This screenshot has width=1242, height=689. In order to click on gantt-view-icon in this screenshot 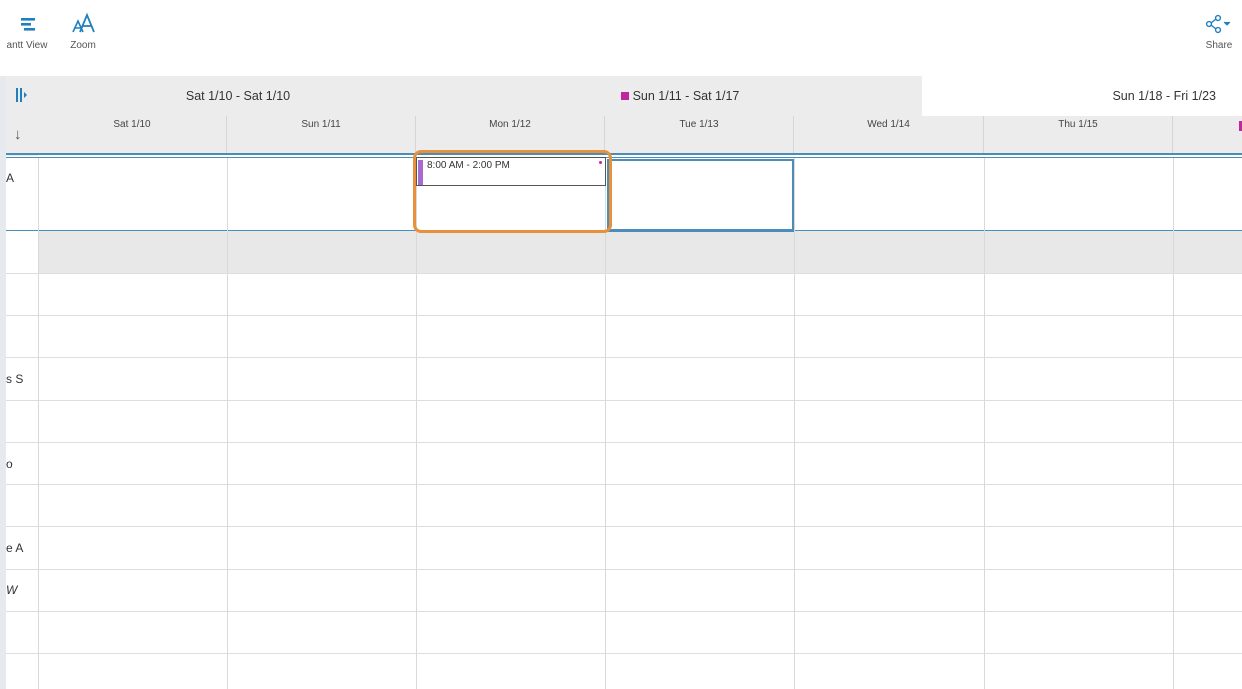, I will do `click(28, 24)`.